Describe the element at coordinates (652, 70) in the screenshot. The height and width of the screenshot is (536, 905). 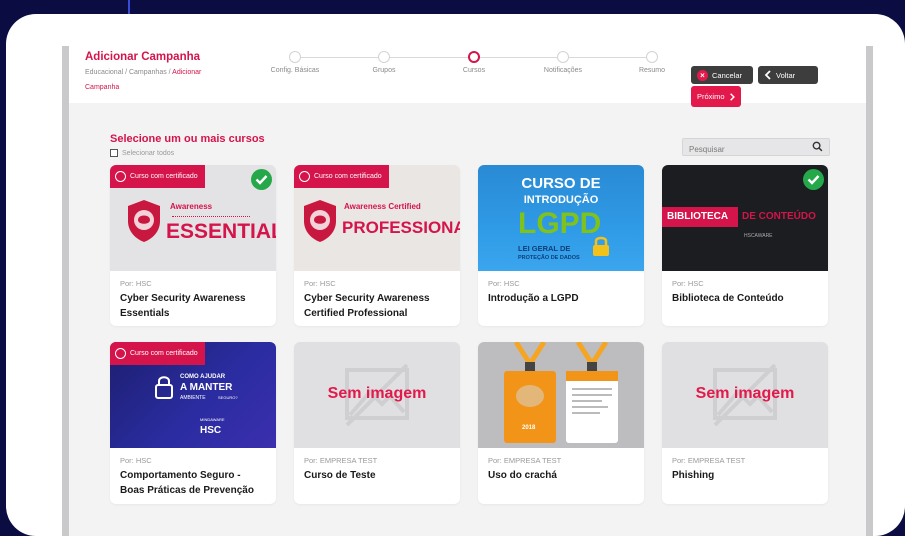
I see `step-label: Resumo` at that location.